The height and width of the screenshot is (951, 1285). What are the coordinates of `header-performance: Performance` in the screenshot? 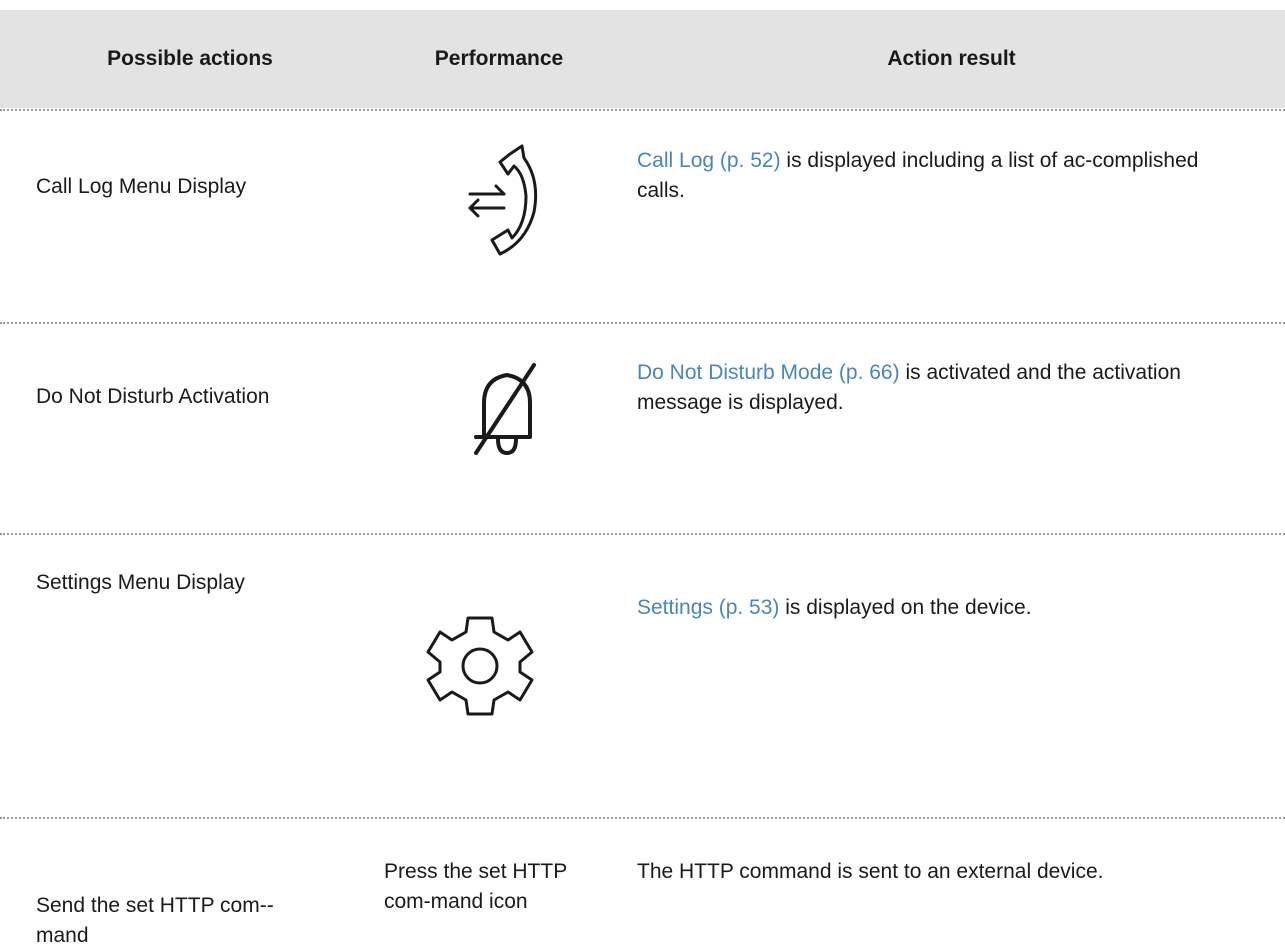 It's located at (499, 58).